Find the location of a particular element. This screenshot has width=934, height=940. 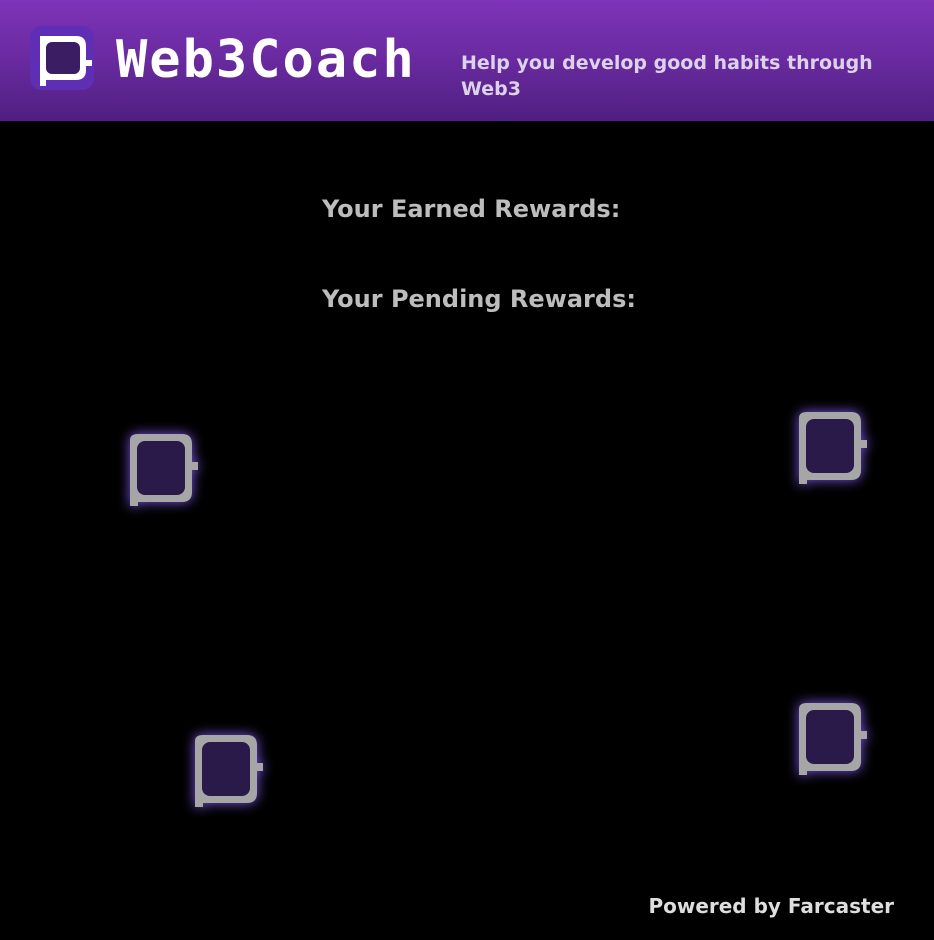

pending-rewards-label: Your Pending Rewards: is located at coordinates (479, 299).